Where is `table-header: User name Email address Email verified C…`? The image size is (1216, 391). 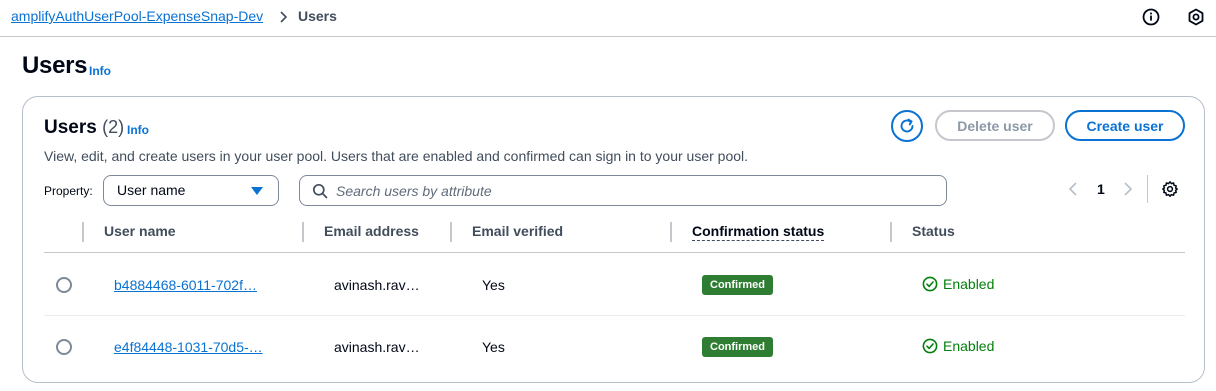
table-header: User name Email address Email verified C… is located at coordinates (614, 236).